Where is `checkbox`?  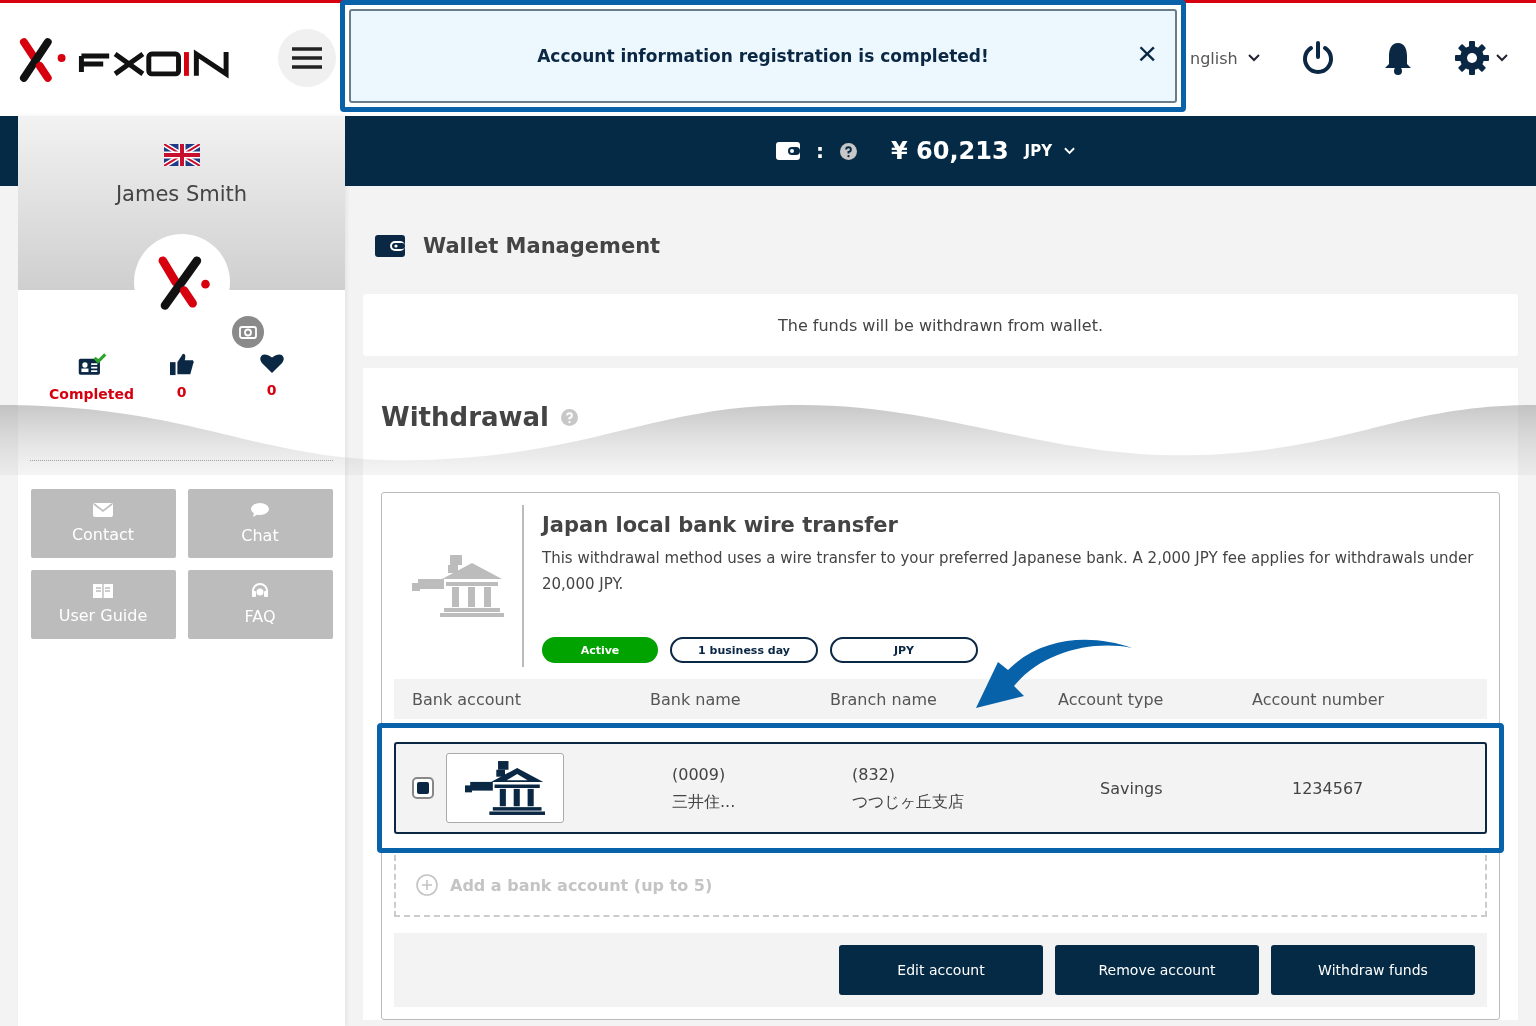
checkbox is located at coordinates (423, 788).